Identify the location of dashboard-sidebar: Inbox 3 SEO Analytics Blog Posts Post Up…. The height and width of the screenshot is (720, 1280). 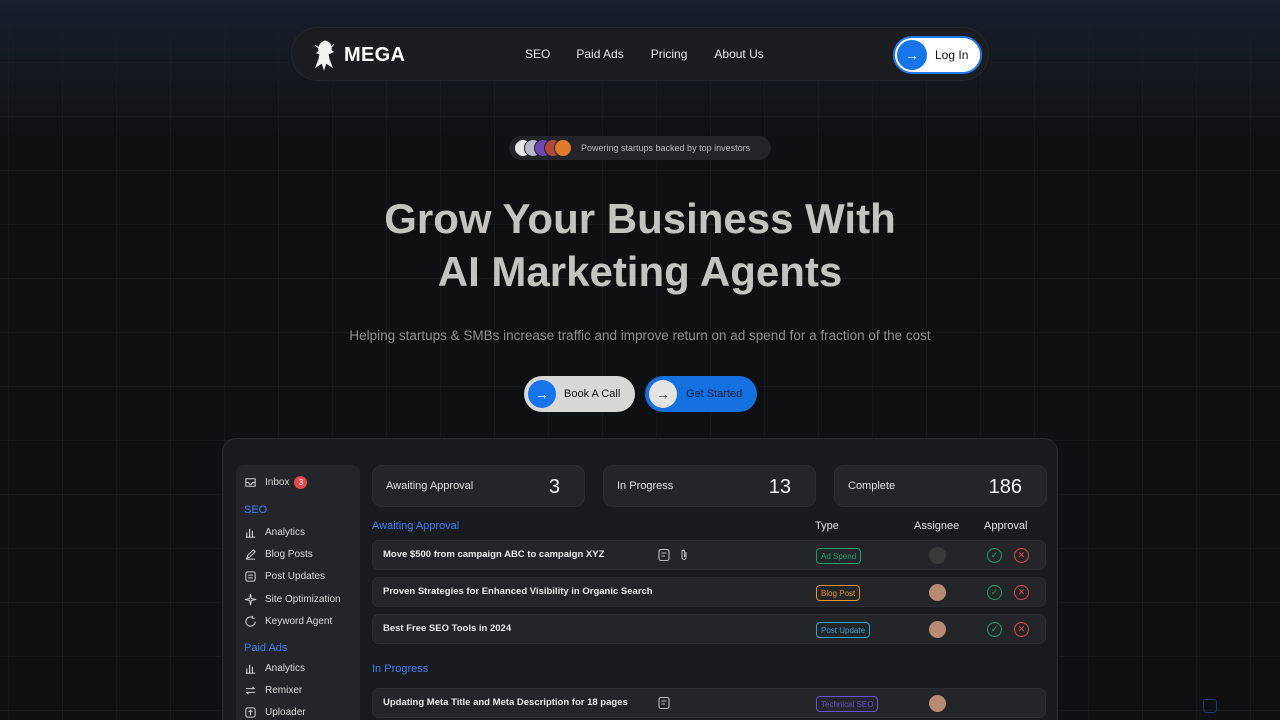
(298, 592).